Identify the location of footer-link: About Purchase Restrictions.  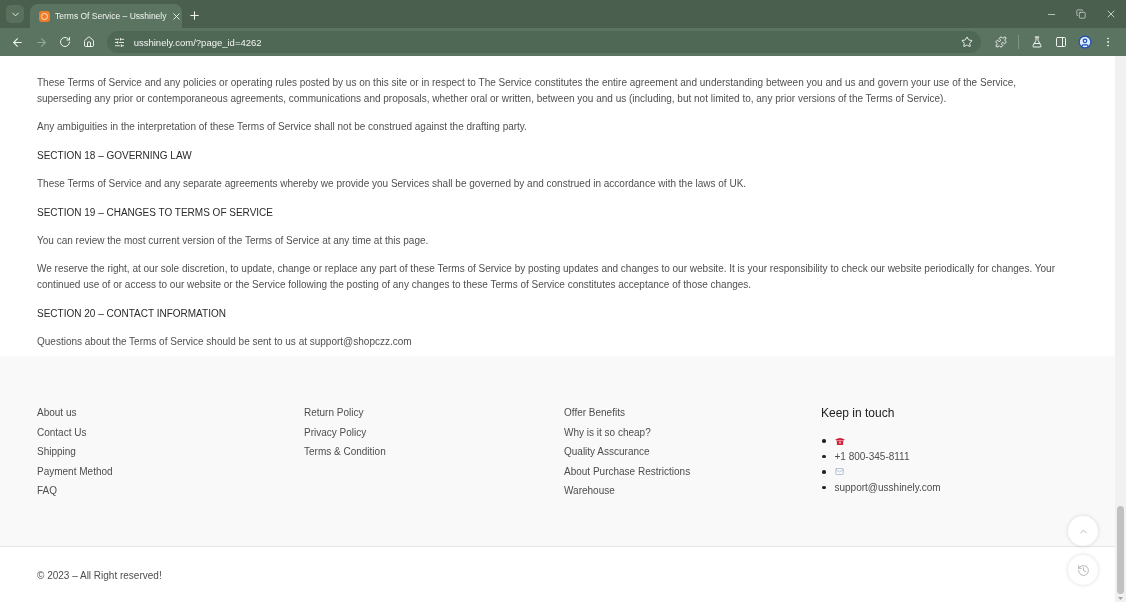
(627, 471).